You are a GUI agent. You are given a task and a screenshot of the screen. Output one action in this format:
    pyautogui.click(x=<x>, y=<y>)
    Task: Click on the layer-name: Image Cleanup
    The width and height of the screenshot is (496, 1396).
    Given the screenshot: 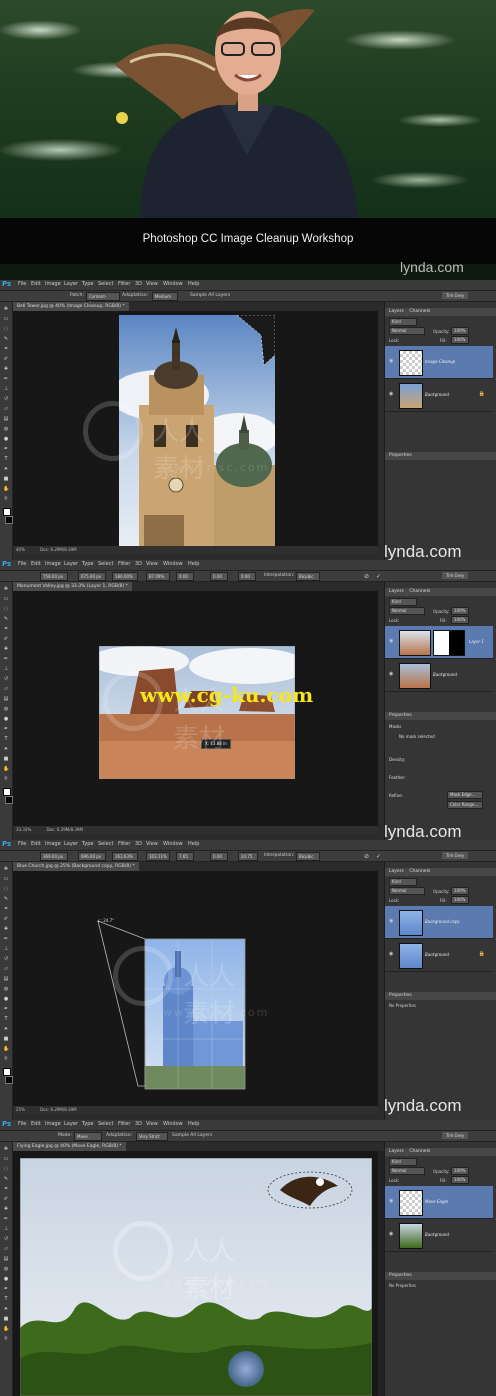 What is the action you would take?
    pyautogui.click(x=440, y=361)
    